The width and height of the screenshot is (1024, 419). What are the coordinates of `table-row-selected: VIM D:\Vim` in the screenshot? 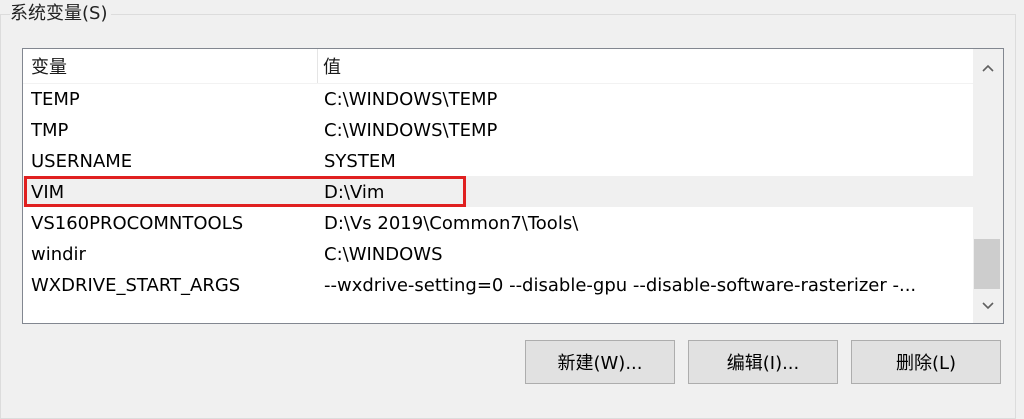 It's located at (498, 191).